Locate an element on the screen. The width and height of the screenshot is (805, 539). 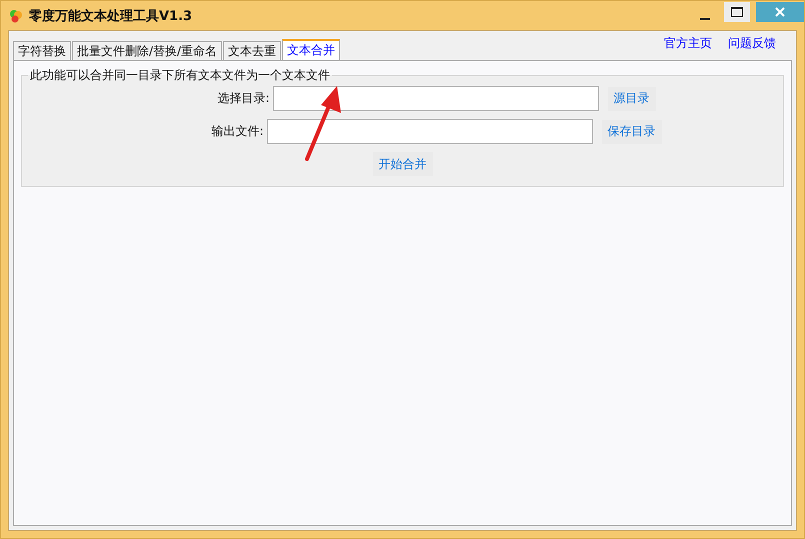
close-button is located at coordinates (780, 12).